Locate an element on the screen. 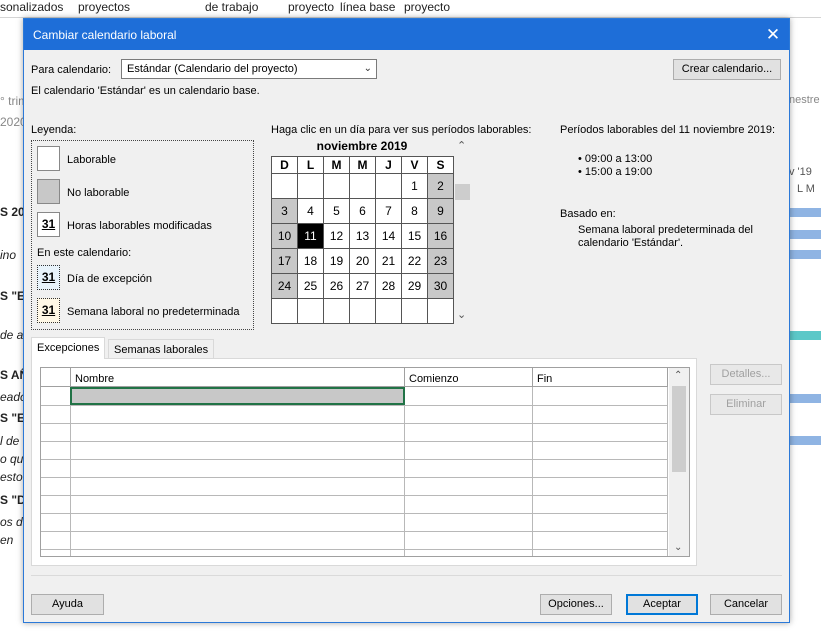 Image resolution: width=821 pixels, height=637 pixels. based-on-text: calendario 'Estándar'. is located at coordinates (631, 243).